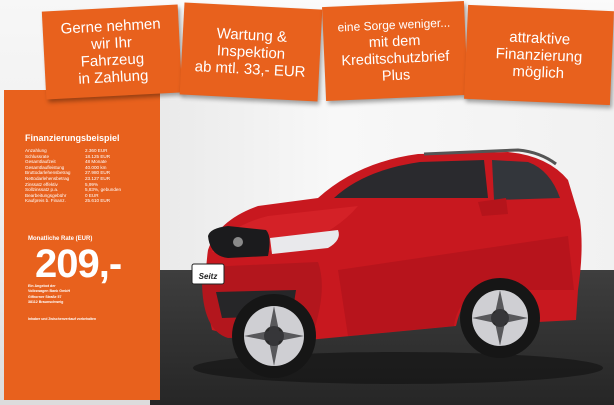 This screenshot has height=405, width=614. Describe the element at coordinates (112, 52) in the screenshot. I see `banner-trade-in: Gerne nehmen wir Ihr Fahrzeug in Zahlung` at that location.